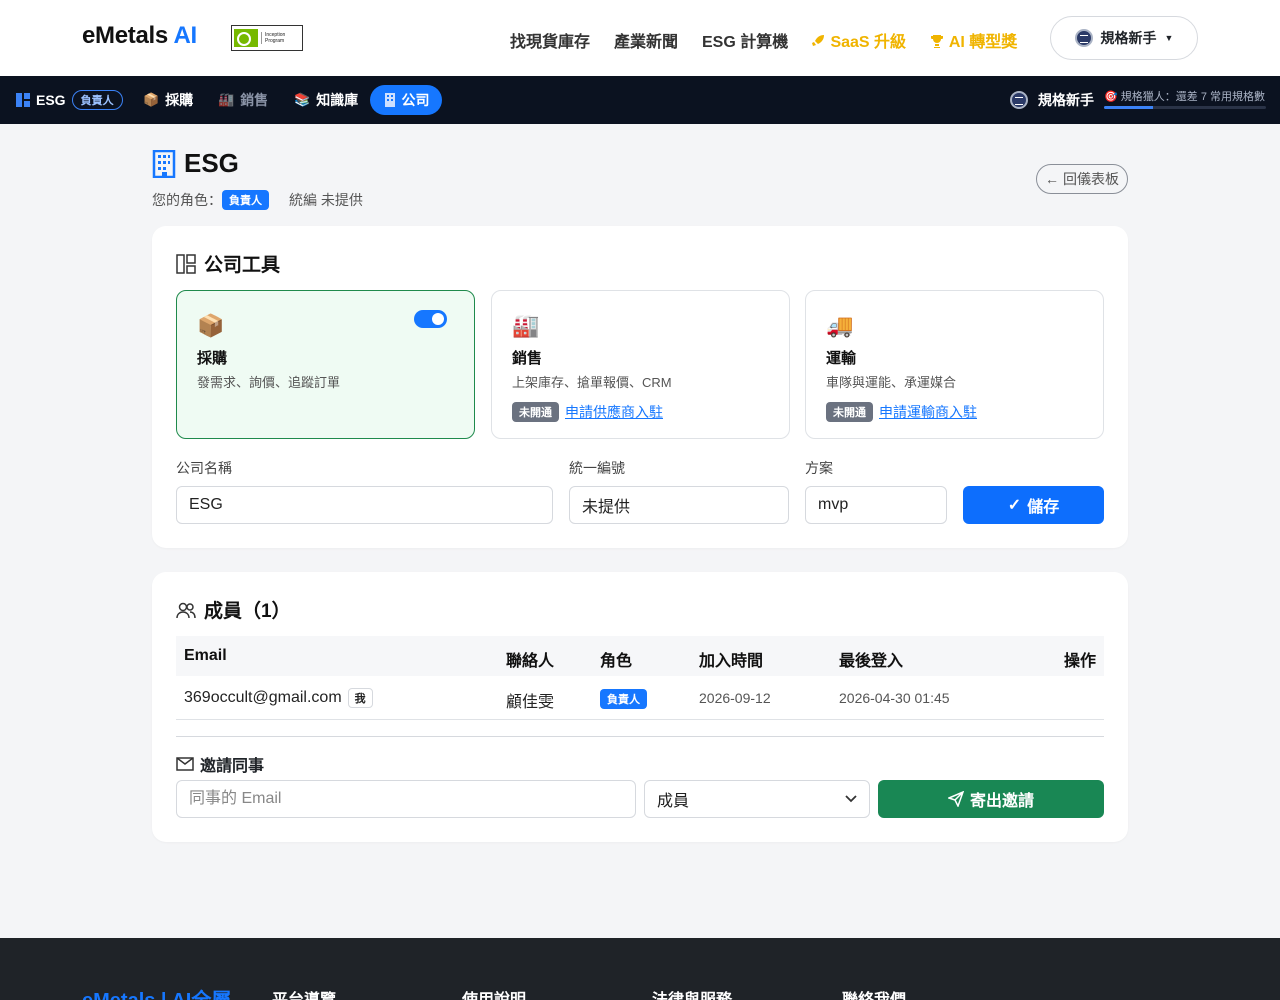  Describe the element at coordinates (246, 38) in the screenshot. I see `nvidia-logo-icon` at that location.